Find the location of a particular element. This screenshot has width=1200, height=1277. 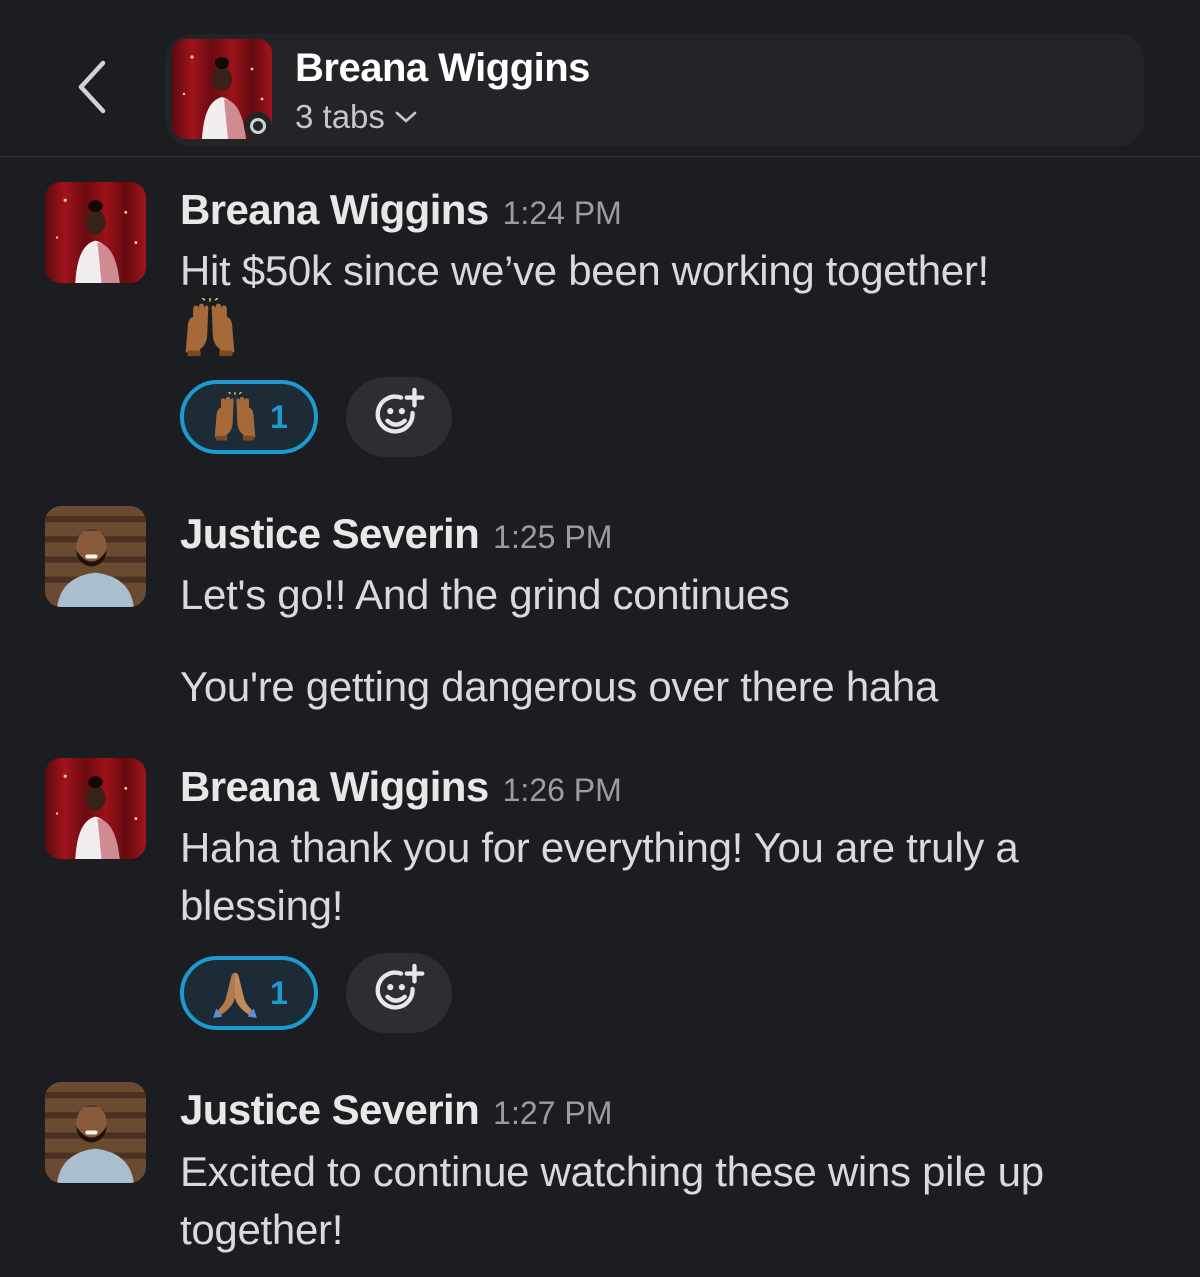

page-title: Breana Wiggins is located at coordinates (442, 68).